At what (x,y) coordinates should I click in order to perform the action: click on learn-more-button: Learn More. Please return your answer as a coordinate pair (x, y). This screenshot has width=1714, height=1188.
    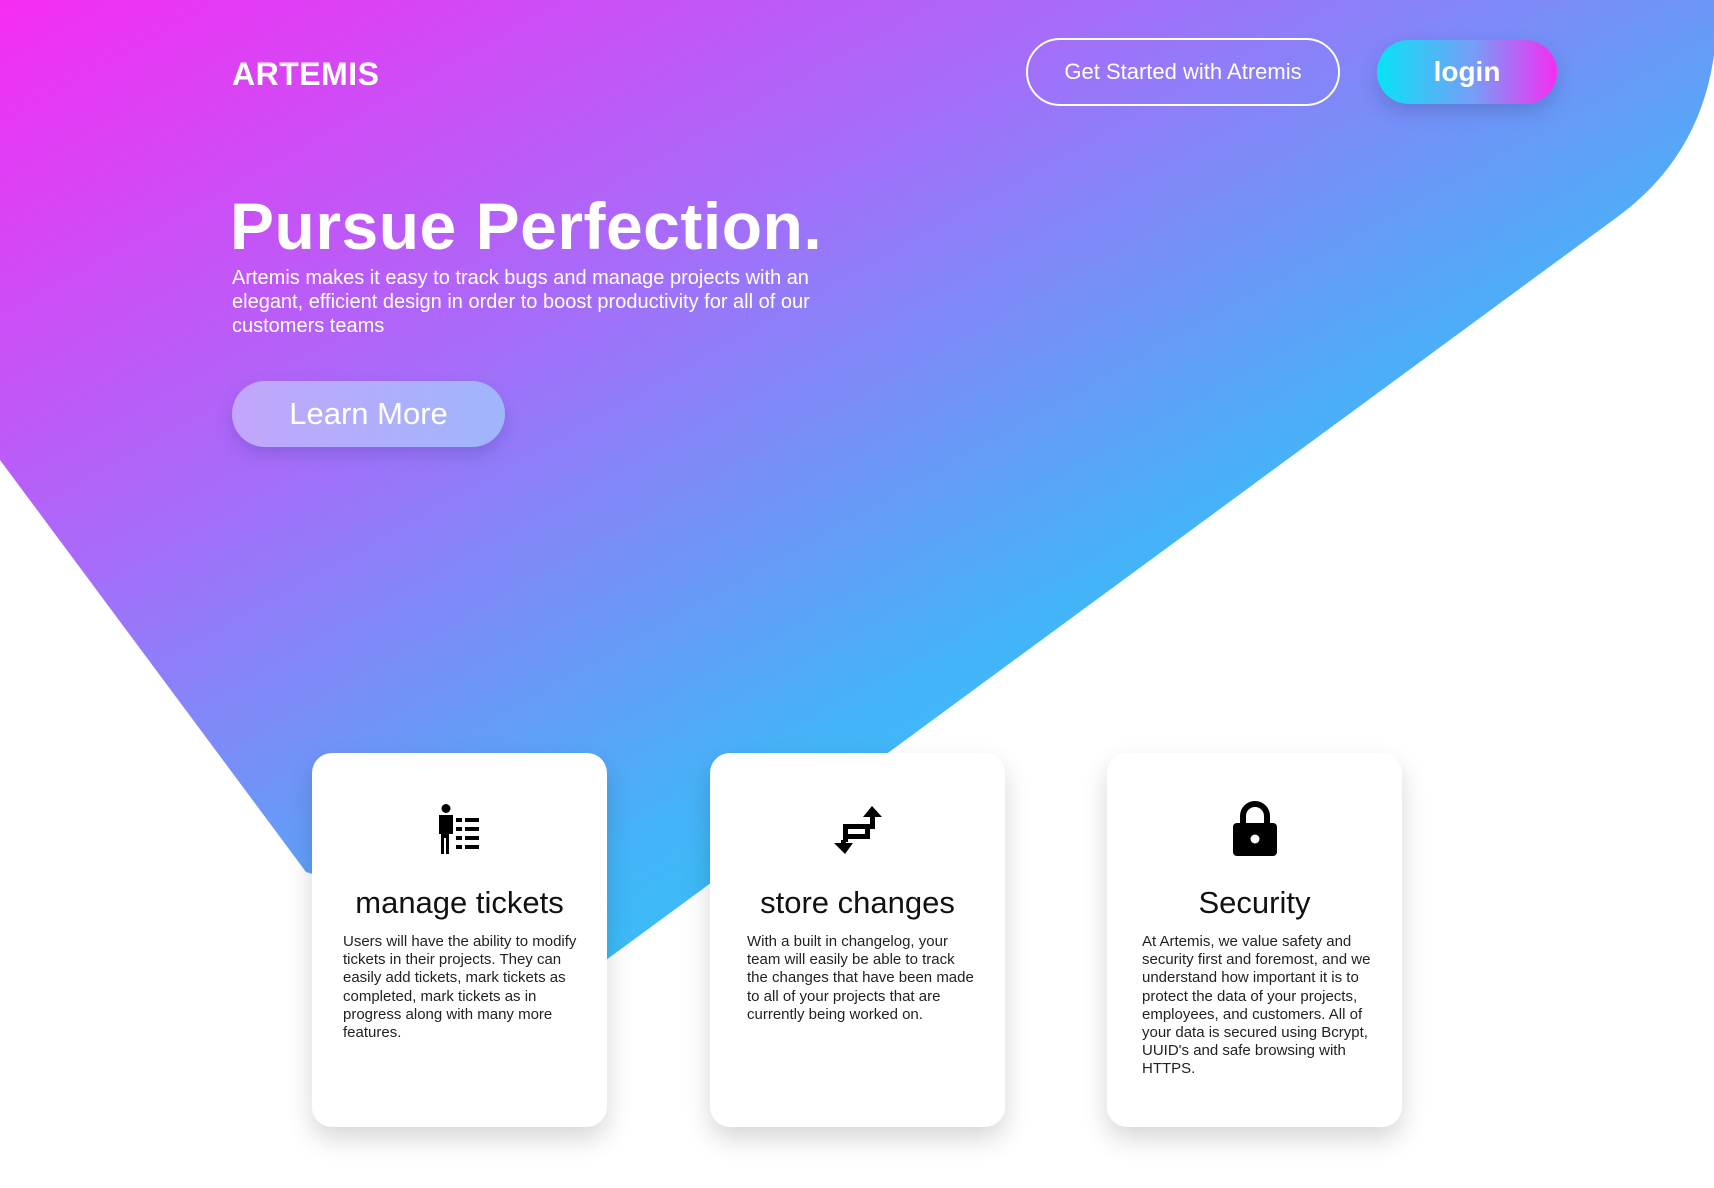
    Looking at the image, I should click on (368, 414).